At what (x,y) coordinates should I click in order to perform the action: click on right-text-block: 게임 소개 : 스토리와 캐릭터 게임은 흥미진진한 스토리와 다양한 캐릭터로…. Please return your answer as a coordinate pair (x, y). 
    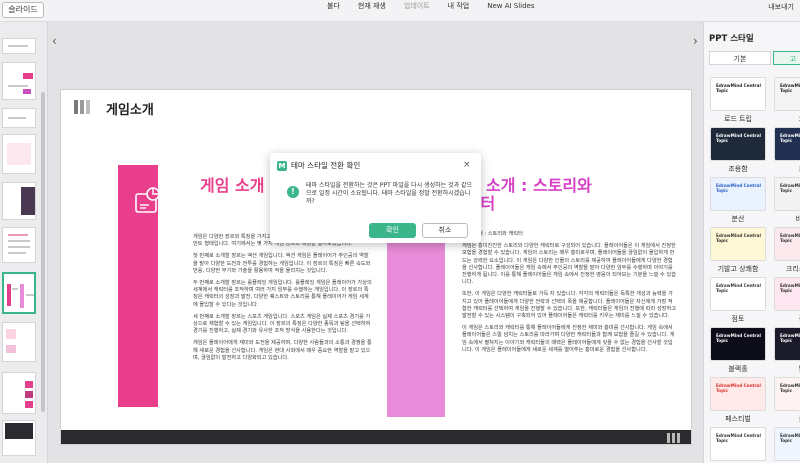
    Looking at the image, I should click on (569, 292).